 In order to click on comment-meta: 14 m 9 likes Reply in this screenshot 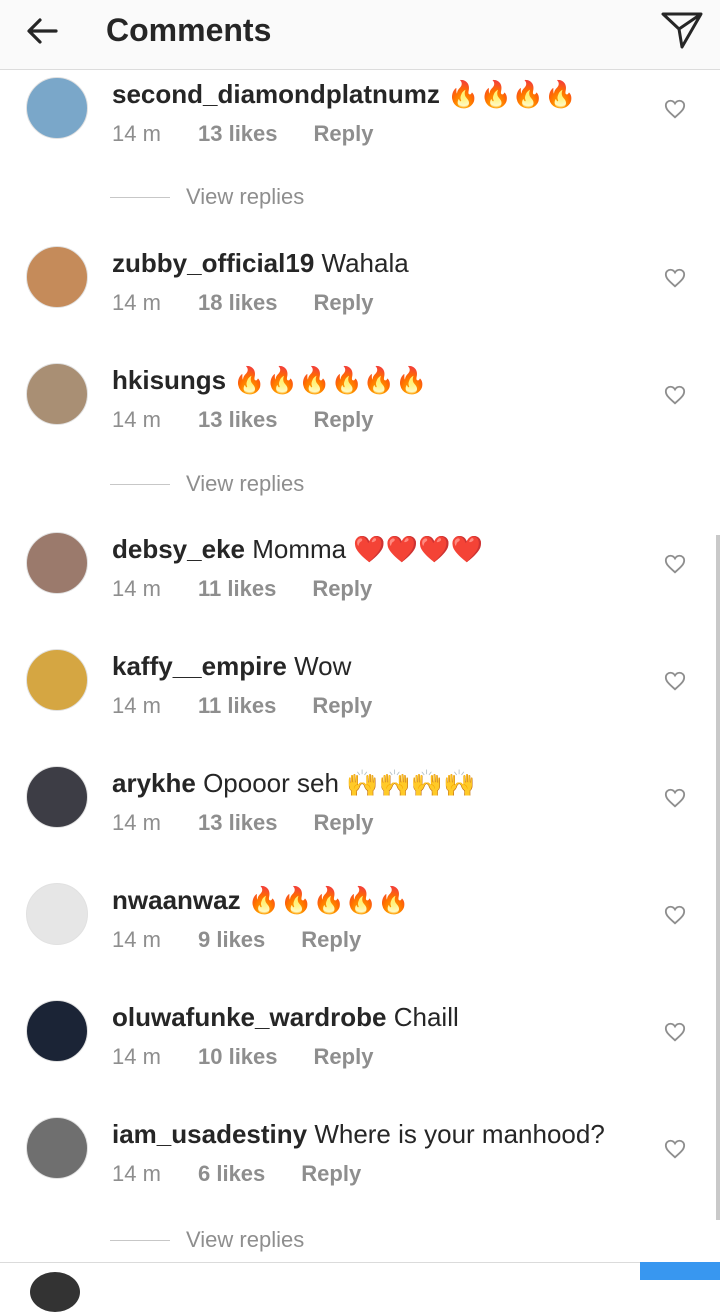, I will do `click(236, 940)`.